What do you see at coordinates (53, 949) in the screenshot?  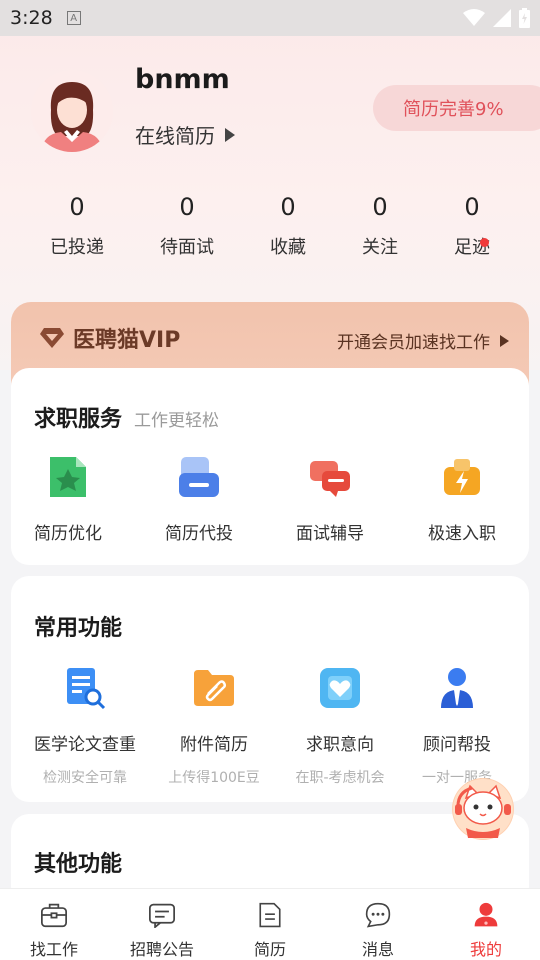 I see `nav-label: 找工作` at bounding box center [53, 949].